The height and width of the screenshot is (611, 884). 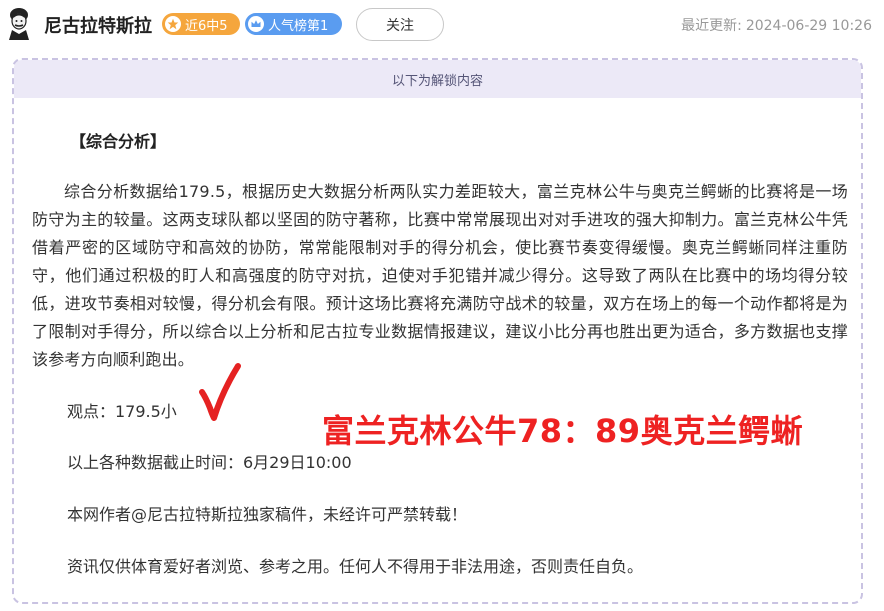 I want to click on copyright-notice: 本网作者@尼古拉特斯拉独家稿件，未经许可严禁转载！, so click(x=267, y=514).